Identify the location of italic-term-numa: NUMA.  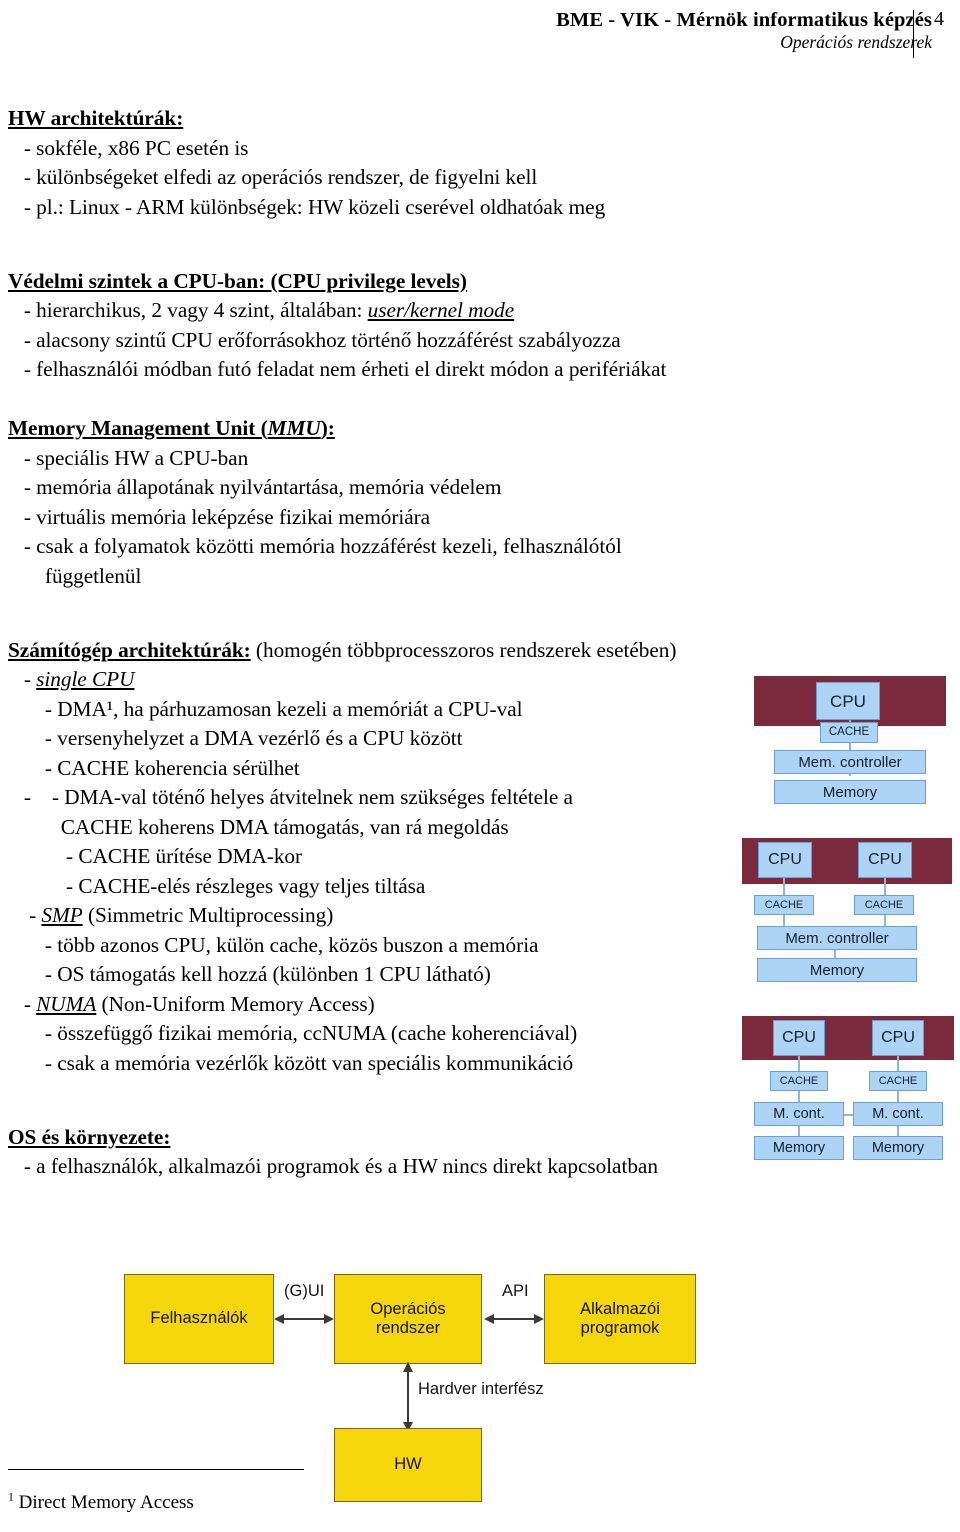
(66, 1003).